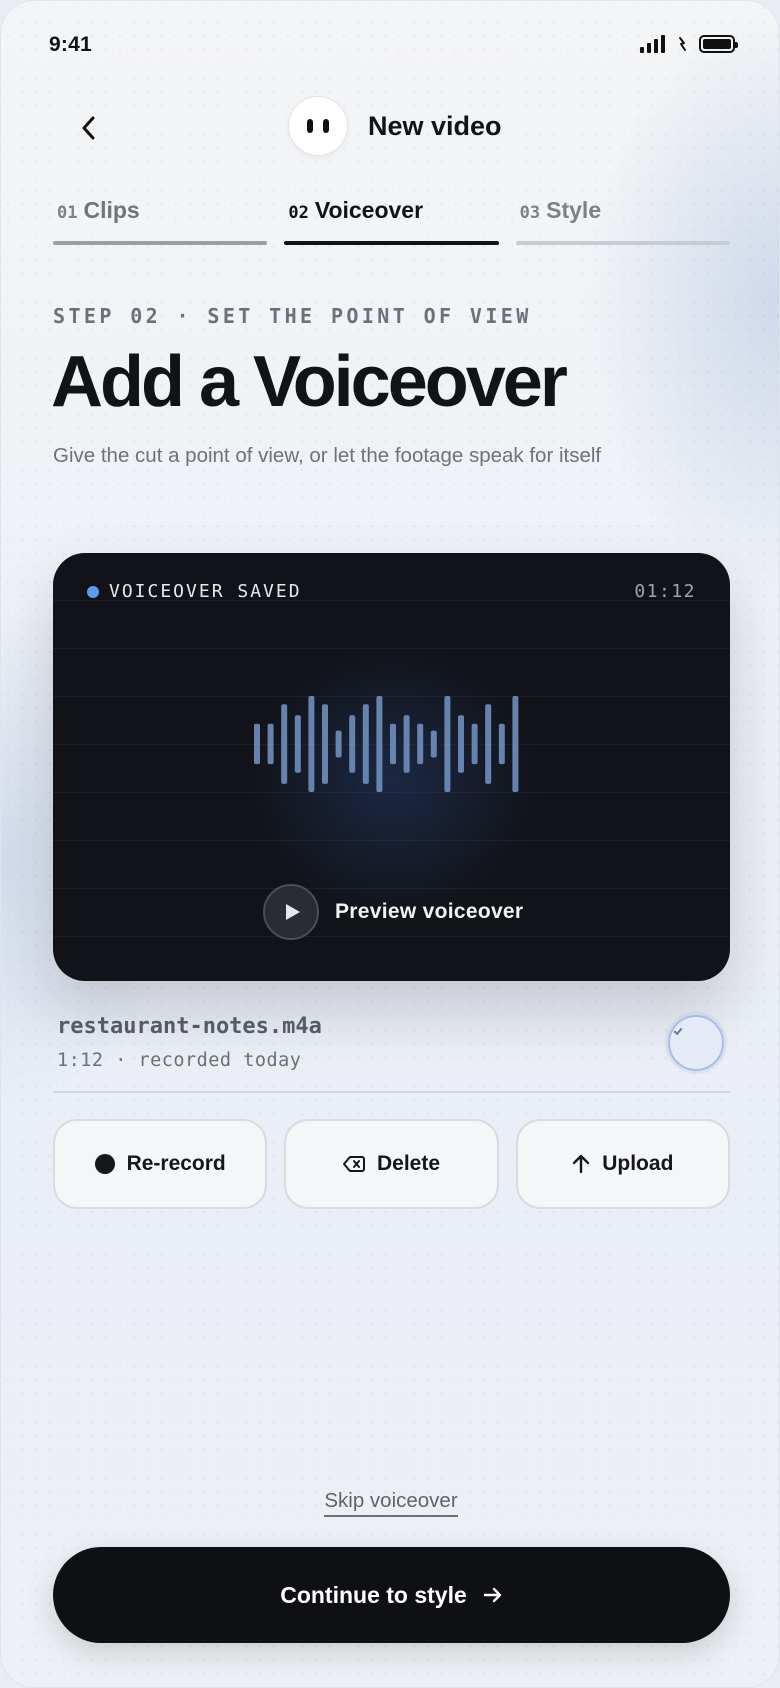 The width and height of the screenshot is (780, 1688). What do you see at coordinates (435, 126) in the screenshot?
I see `page-header-title: New video` at bounding box center [435, 126].